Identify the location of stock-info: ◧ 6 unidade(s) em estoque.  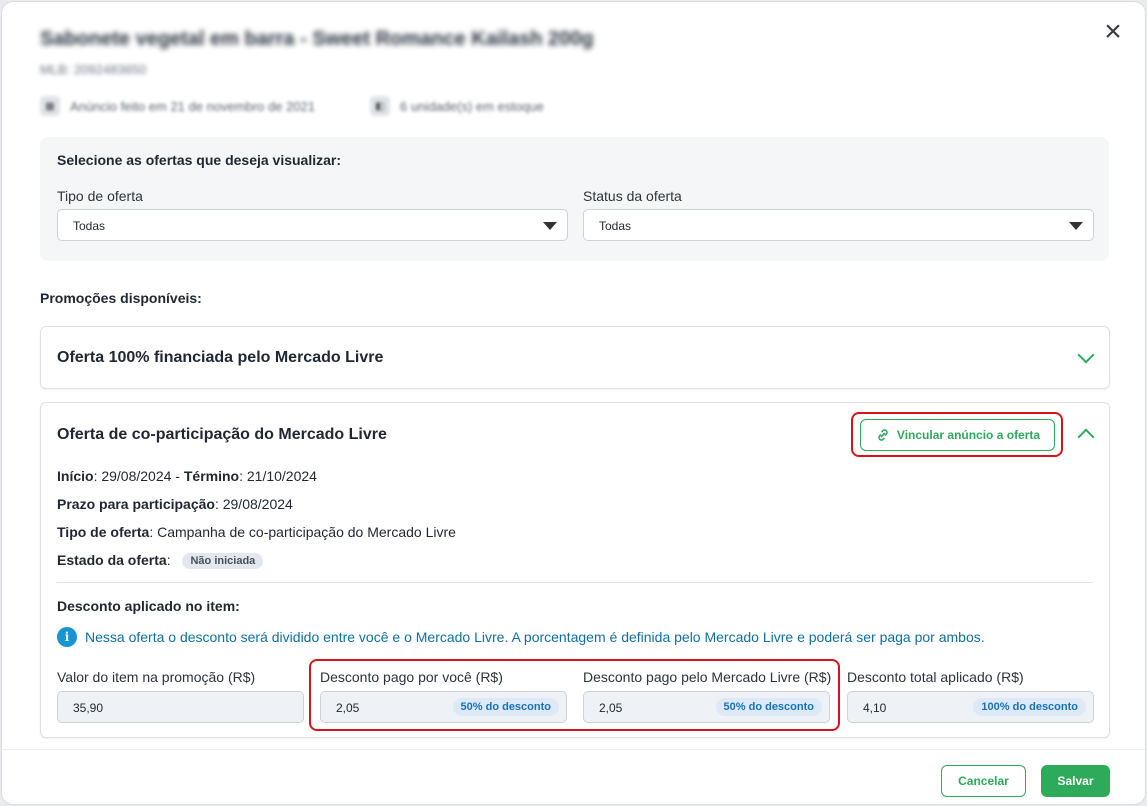
(457, 106).